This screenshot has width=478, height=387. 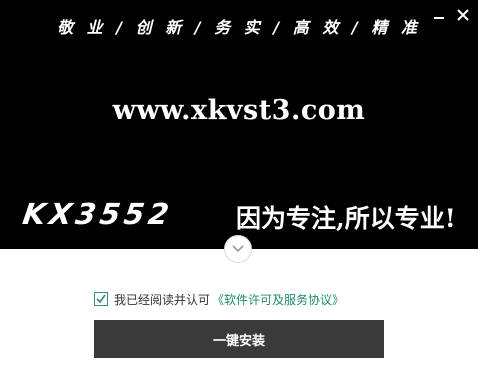 I want to click on minimize-button, so click(x=439, y=15).